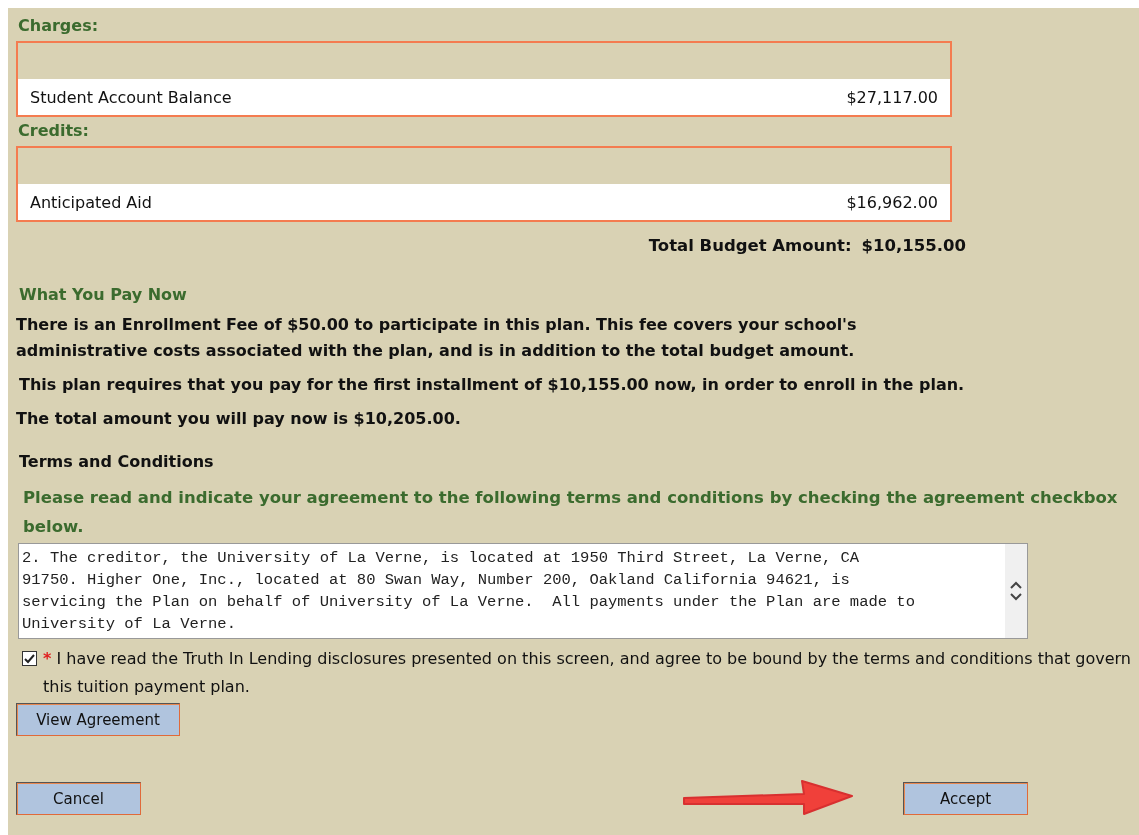 This screenshot has width=1139, height=835. I want to click on total-amount: $10,155.00, so click(913, 245).